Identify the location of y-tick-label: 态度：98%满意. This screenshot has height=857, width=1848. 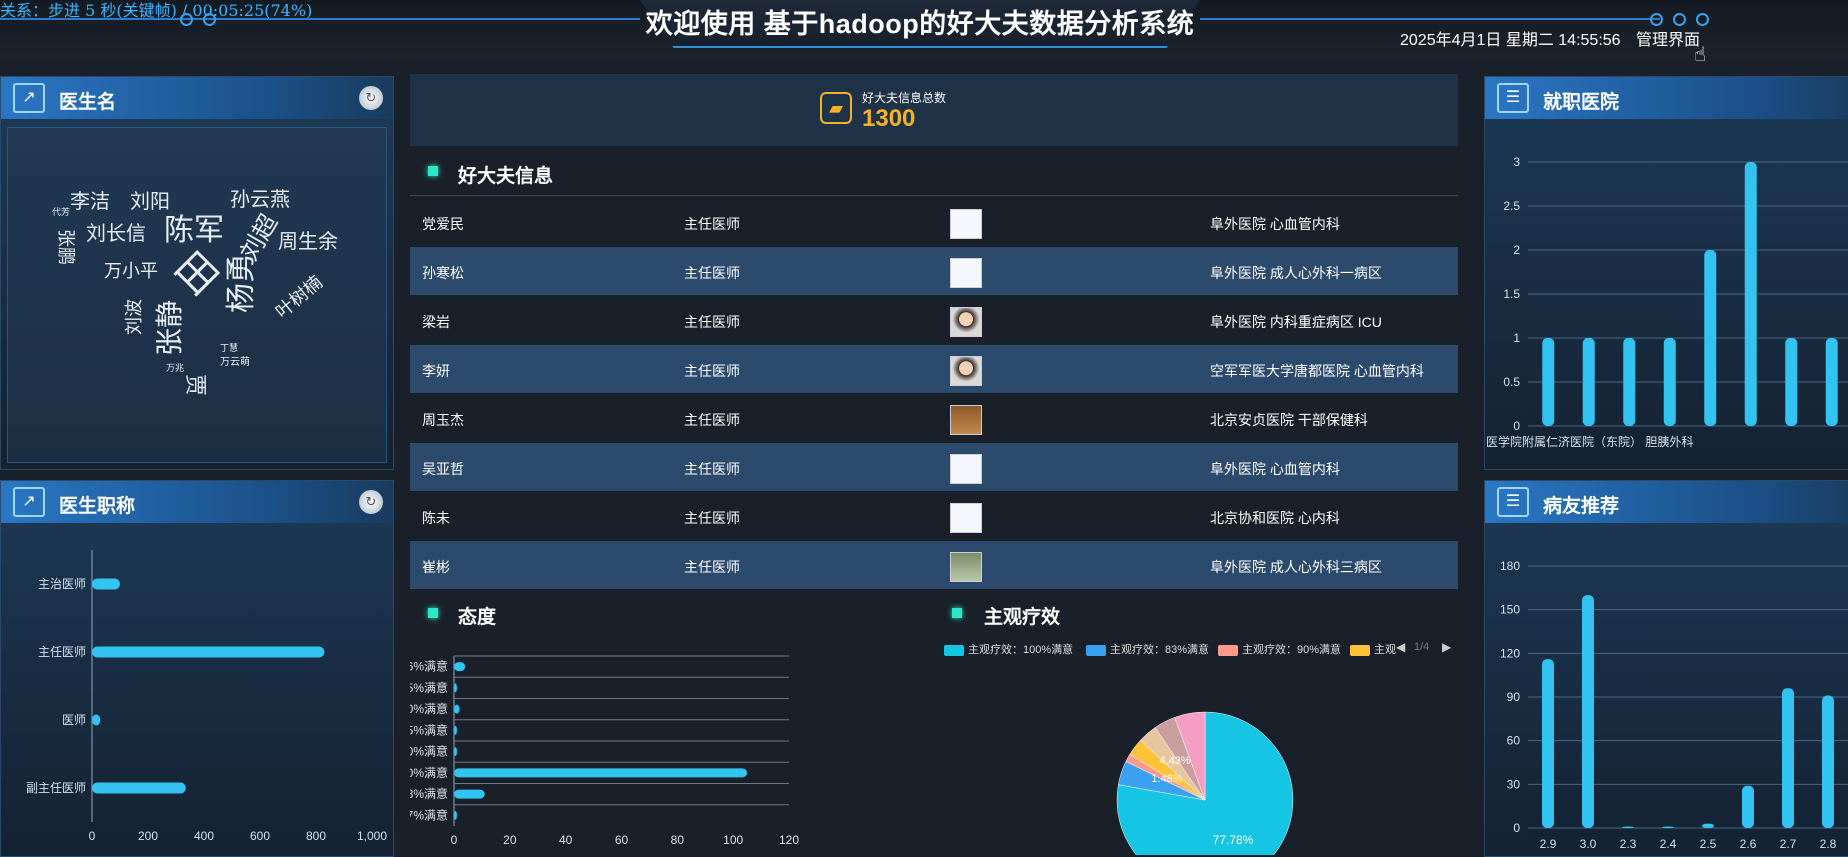
(429, 793).